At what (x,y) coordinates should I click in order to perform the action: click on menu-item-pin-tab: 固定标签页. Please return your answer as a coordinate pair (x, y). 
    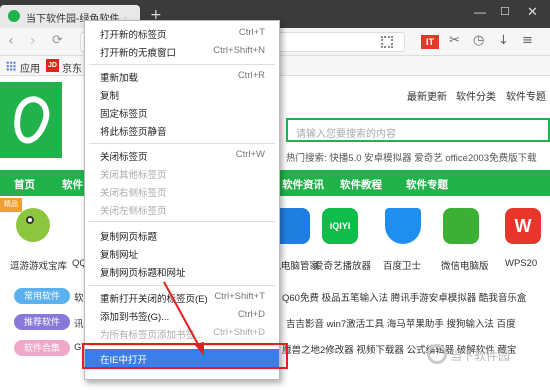
    Looking at the image, I should click on (182, 112).